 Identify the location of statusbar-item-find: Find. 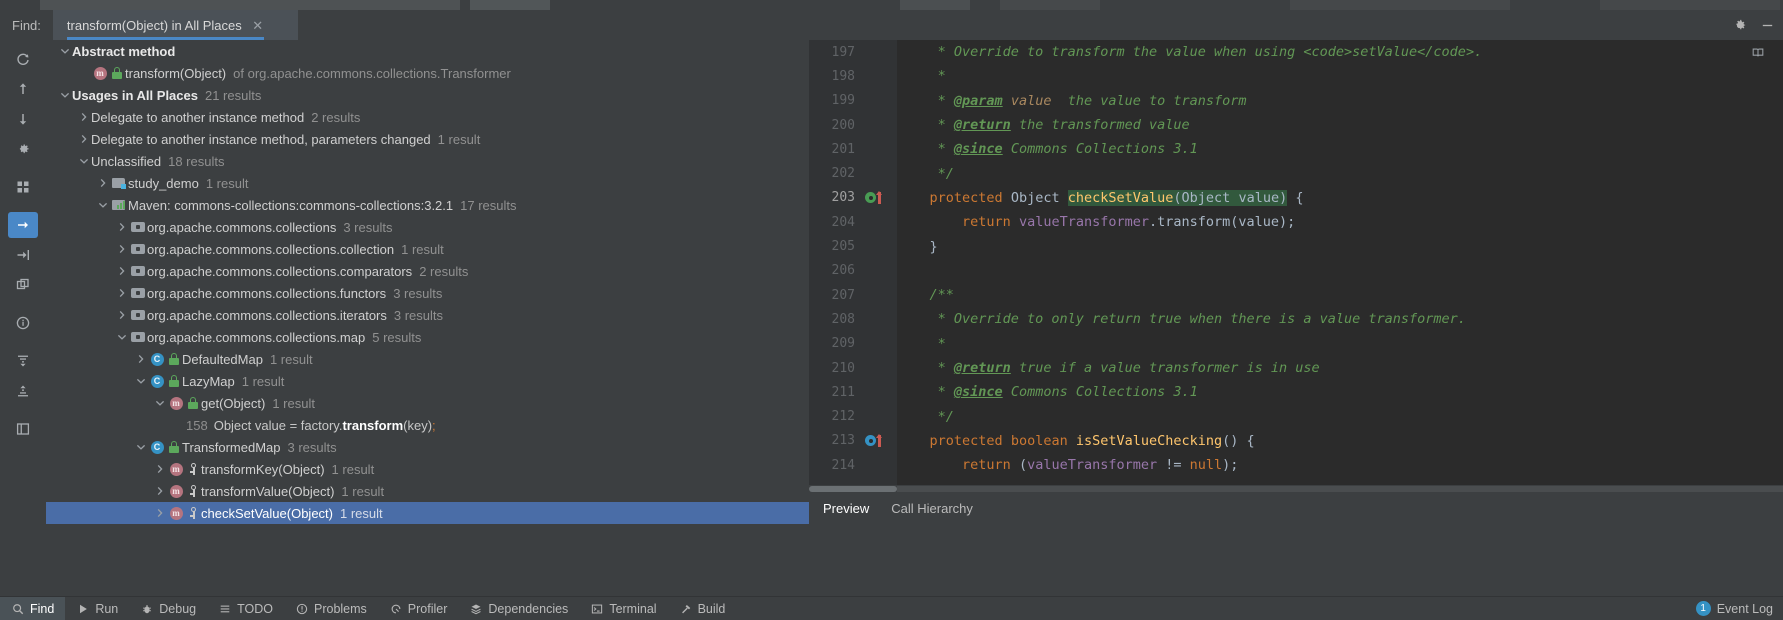
(33, 608).